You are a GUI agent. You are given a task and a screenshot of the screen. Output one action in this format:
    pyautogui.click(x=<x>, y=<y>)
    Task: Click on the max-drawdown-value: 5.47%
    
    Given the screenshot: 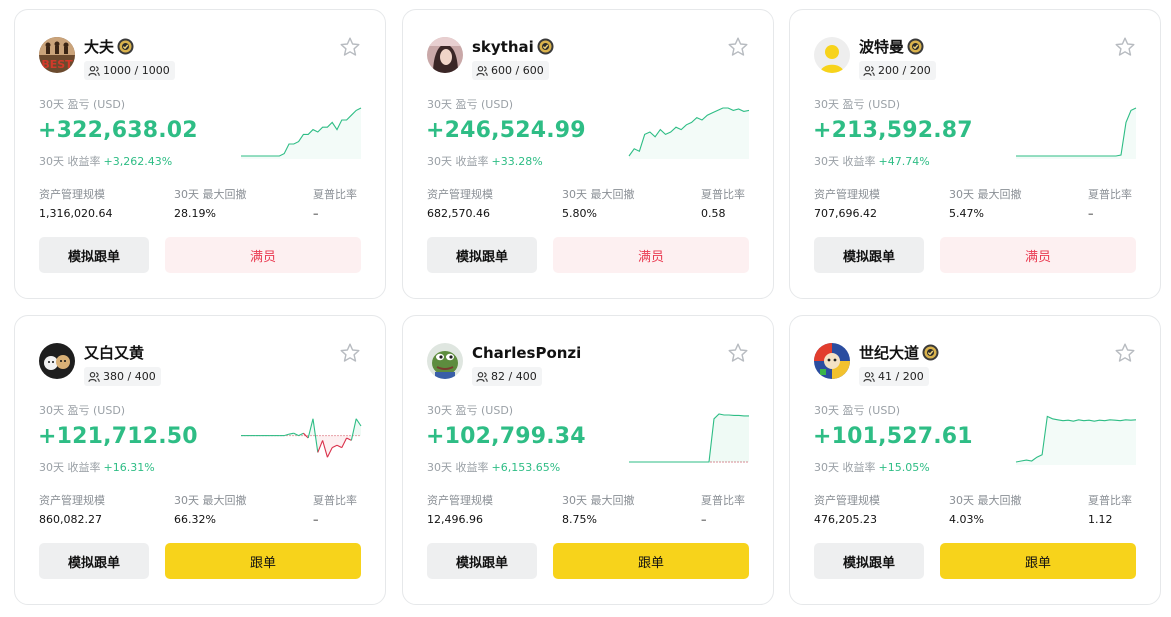 What is the action you would take?
    pyautogui.click(x=966, y=213)
    